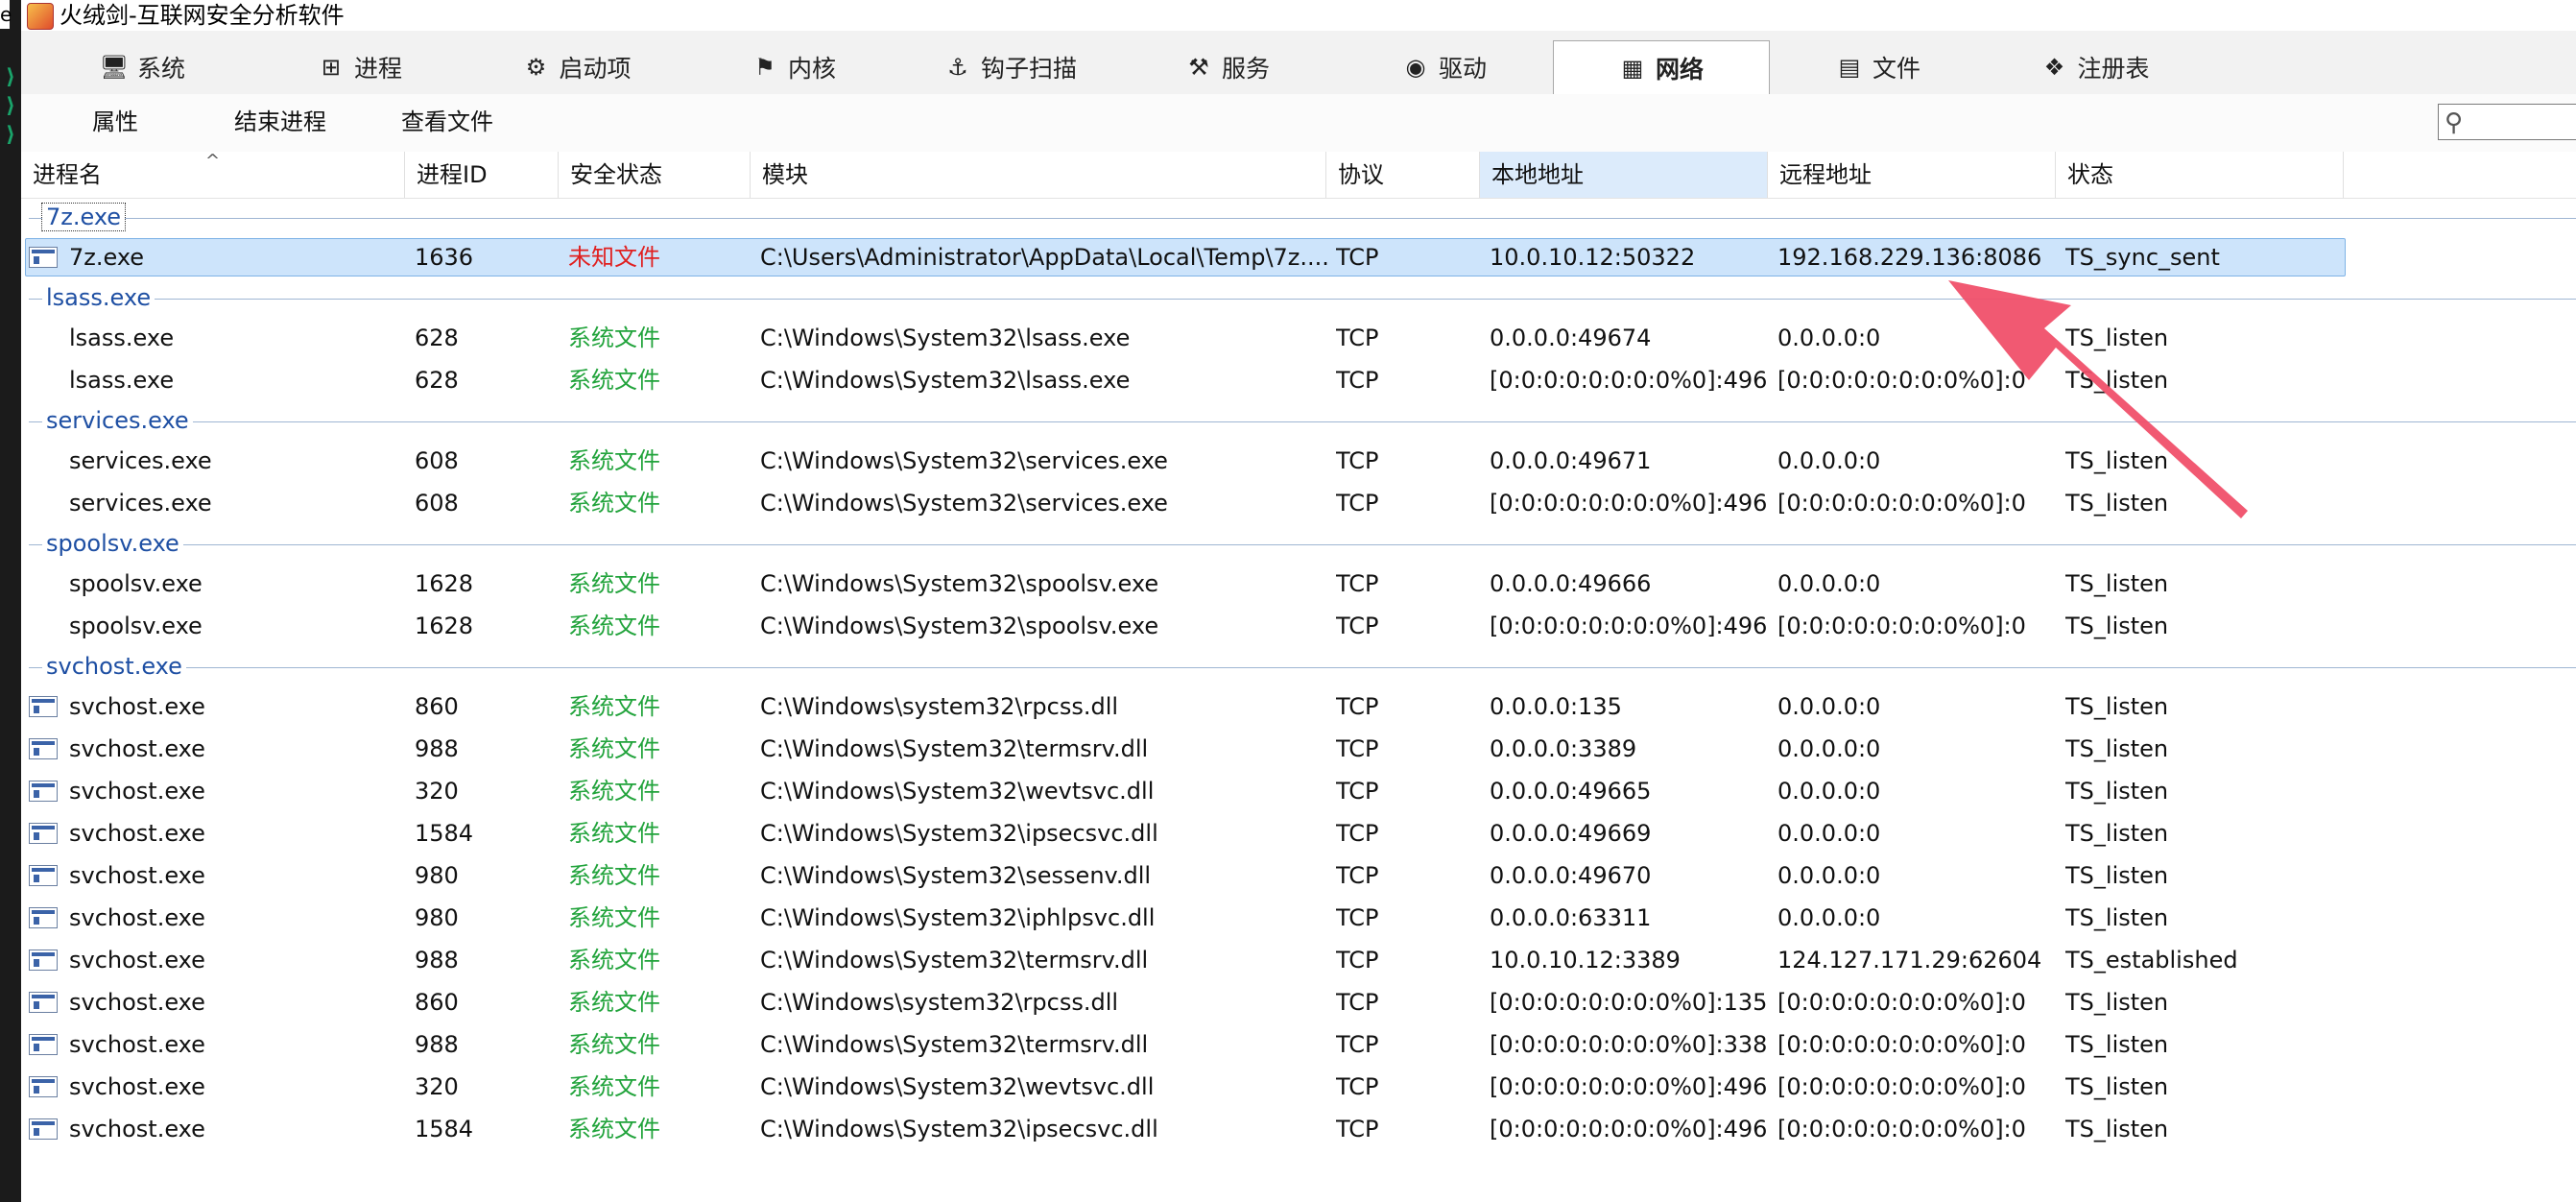 This screenshot has height=1202, width=2576. I want to click on pid-cell: 1628, so click(444, 626).